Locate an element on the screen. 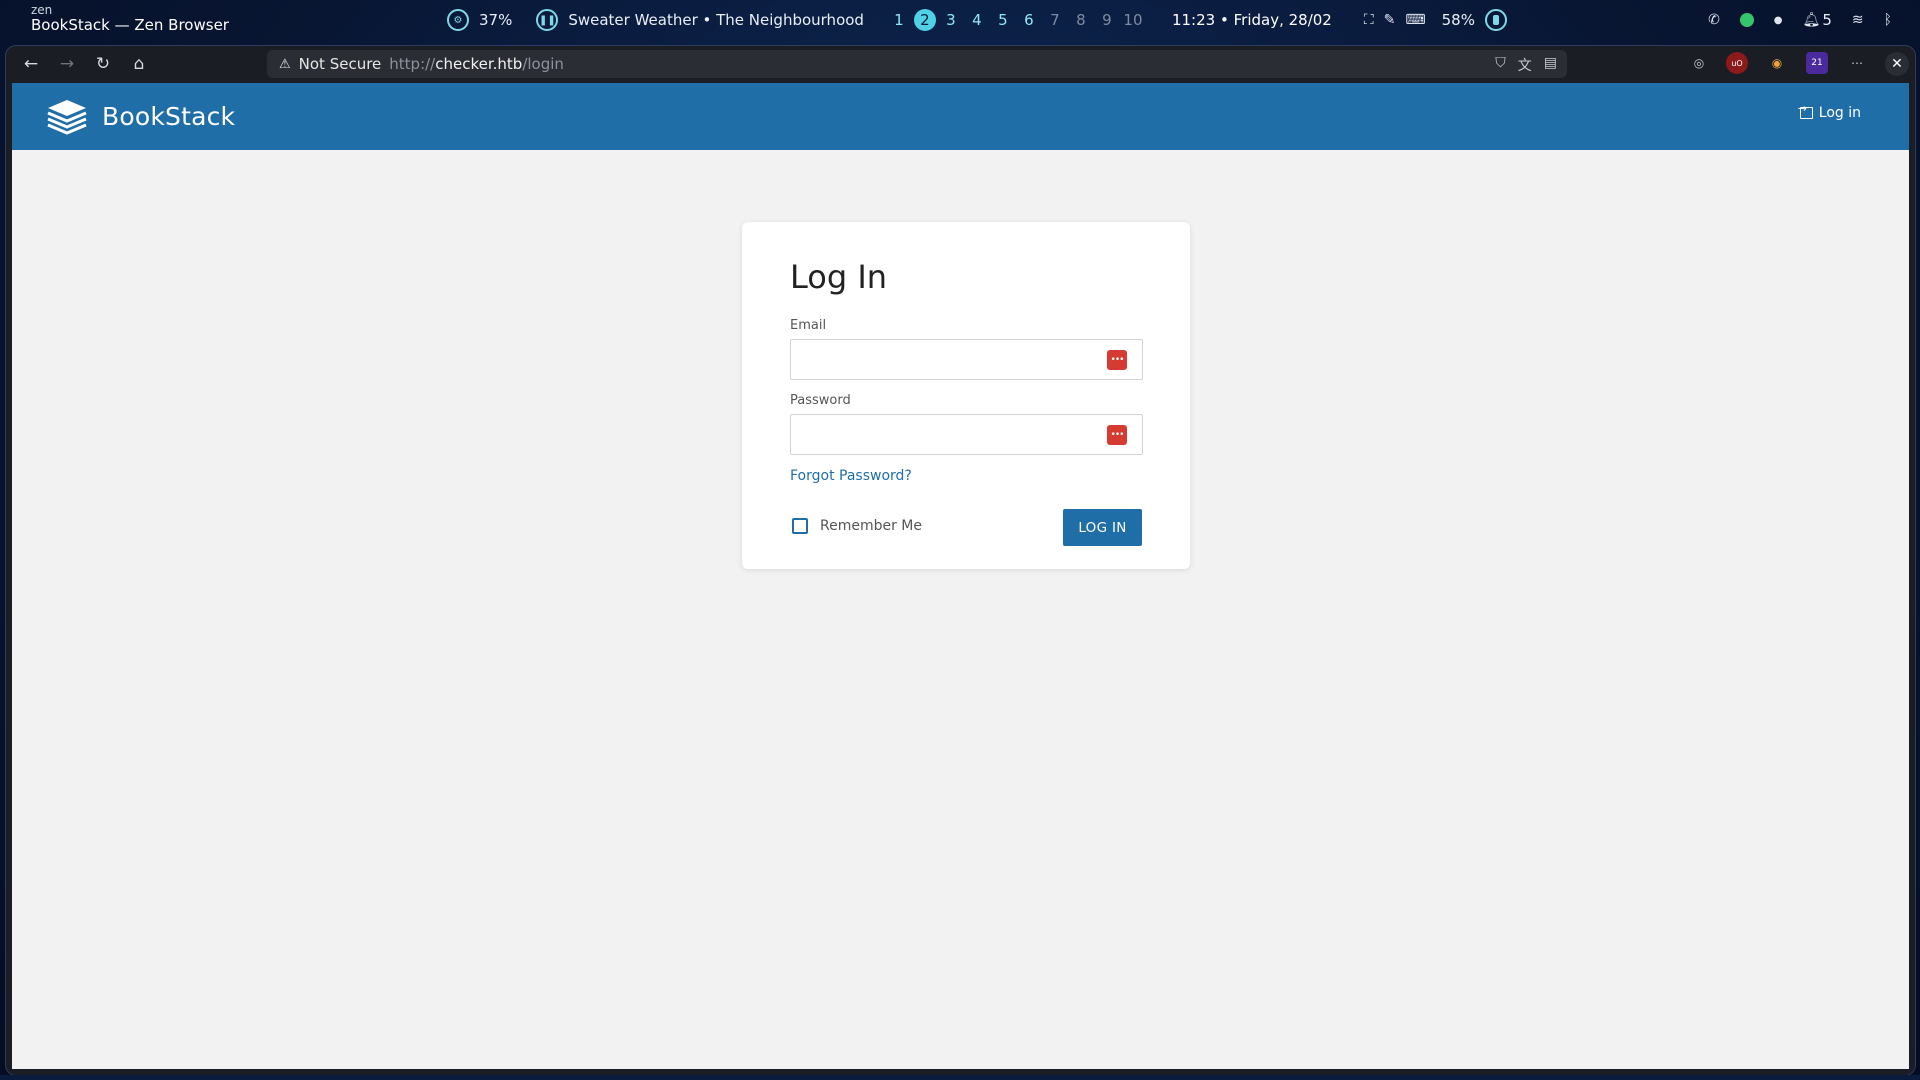 The image size is (1920, 1080). clock: 11:23 • Friday, 28/02 is located at coordinates (1252, 20).